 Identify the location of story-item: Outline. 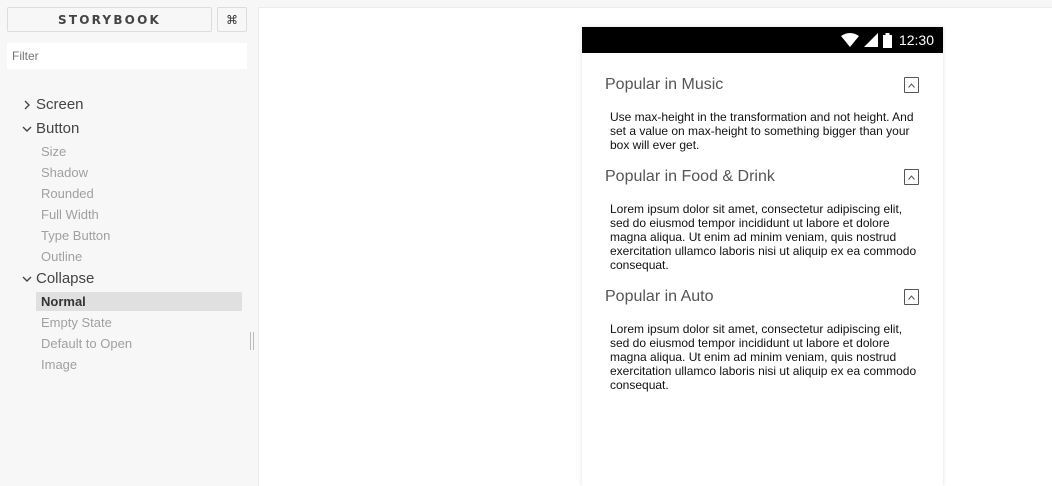
(139, 256).